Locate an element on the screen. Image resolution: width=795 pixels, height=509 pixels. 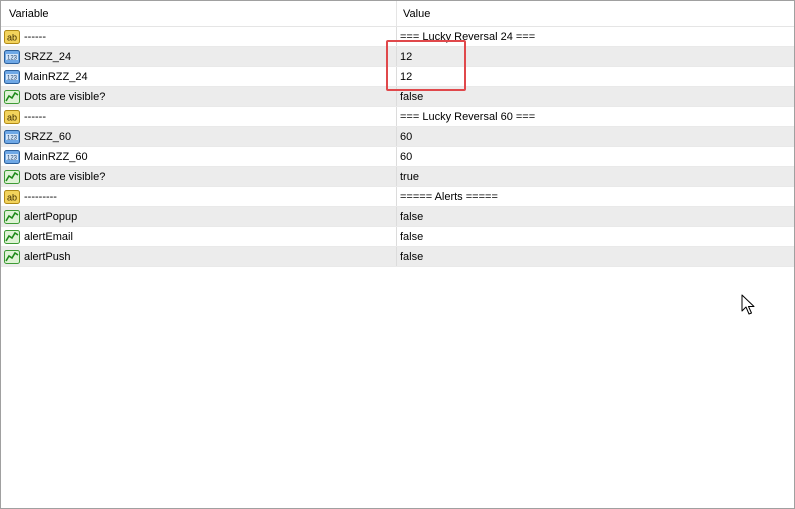
variable-cell: 123 SRZZ_24 is located at coordinates (199, 56).